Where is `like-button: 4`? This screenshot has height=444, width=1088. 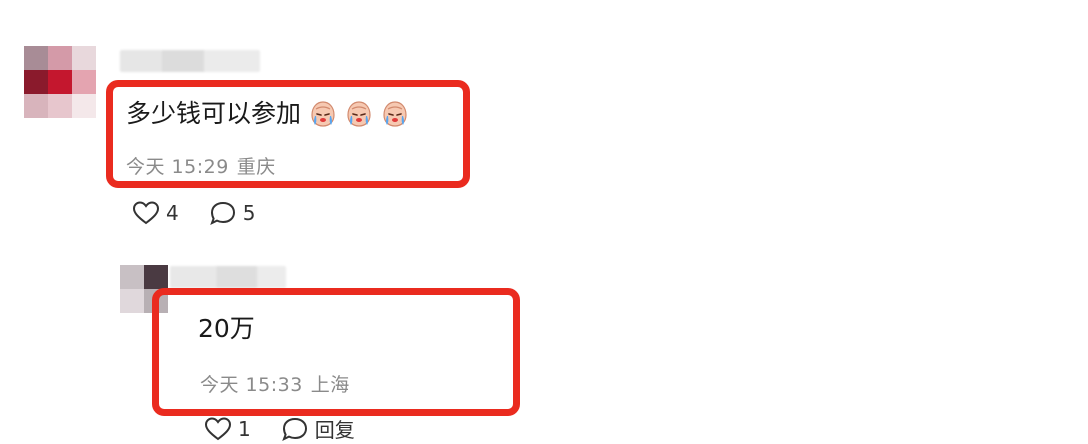
like-button: 4 is located at coordinates (155, 213).